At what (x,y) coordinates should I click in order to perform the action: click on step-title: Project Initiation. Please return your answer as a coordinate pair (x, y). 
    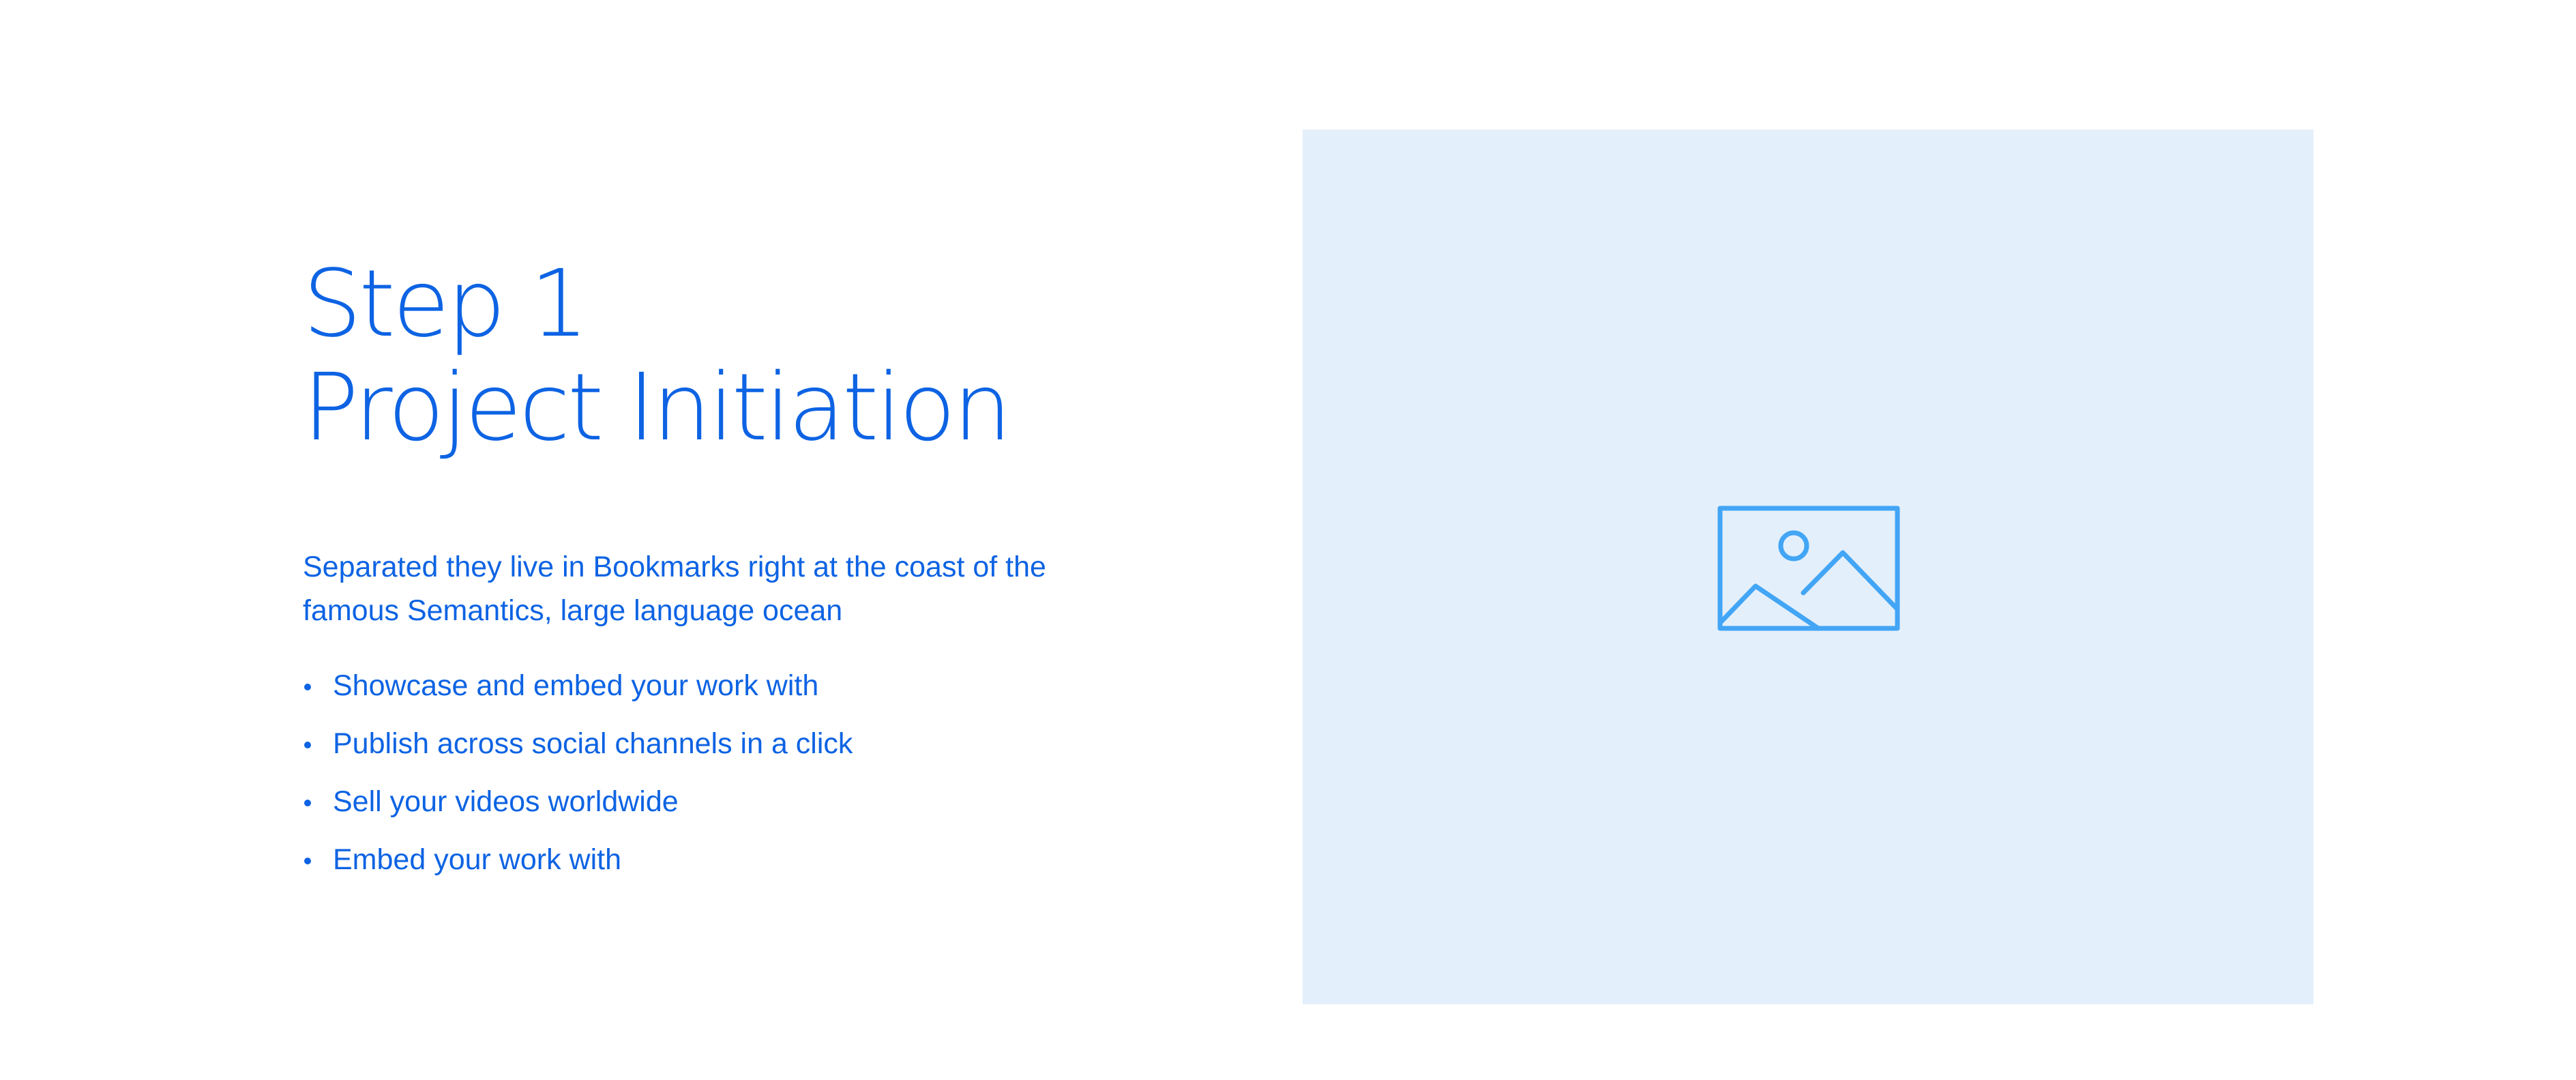
    Looking at the image, I should click on (657, 408).